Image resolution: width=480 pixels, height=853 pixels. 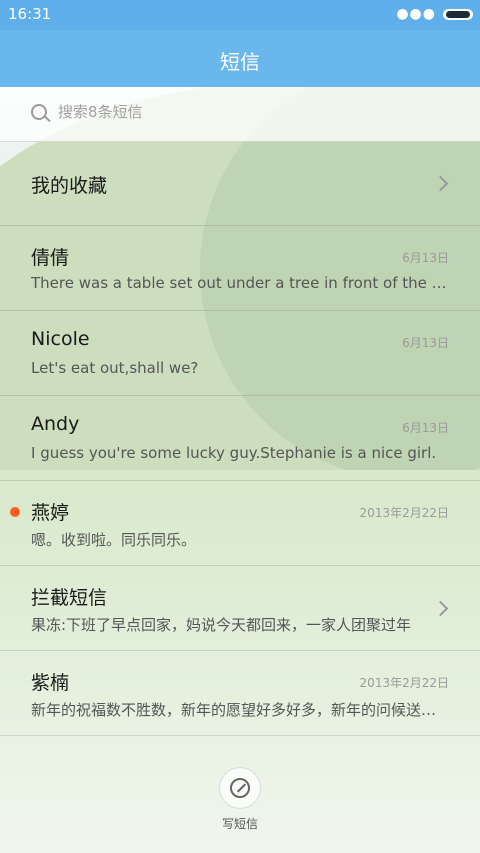 What do you see at coordinates (69, 186) in the screenshot?
I see `favorites-label: 我的收藏` at bounding box center [69, 186].